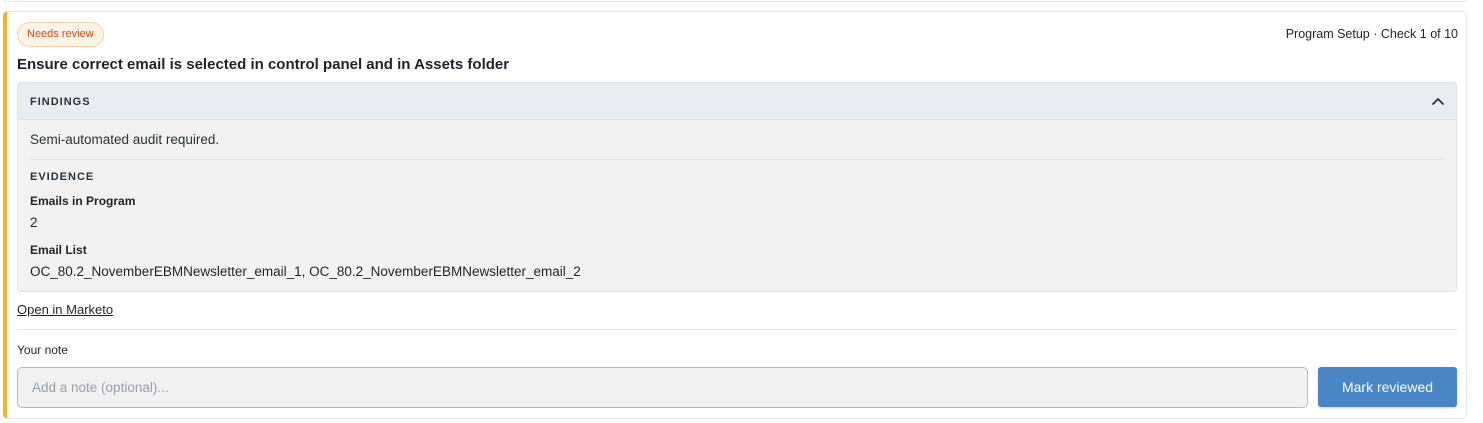 The height and width of the screenshot is (423, 1483). What do you see at coordinates (1438, 101) in the screenshot?
I see `chevron-up-icon` at bounding box center [1438, 101].